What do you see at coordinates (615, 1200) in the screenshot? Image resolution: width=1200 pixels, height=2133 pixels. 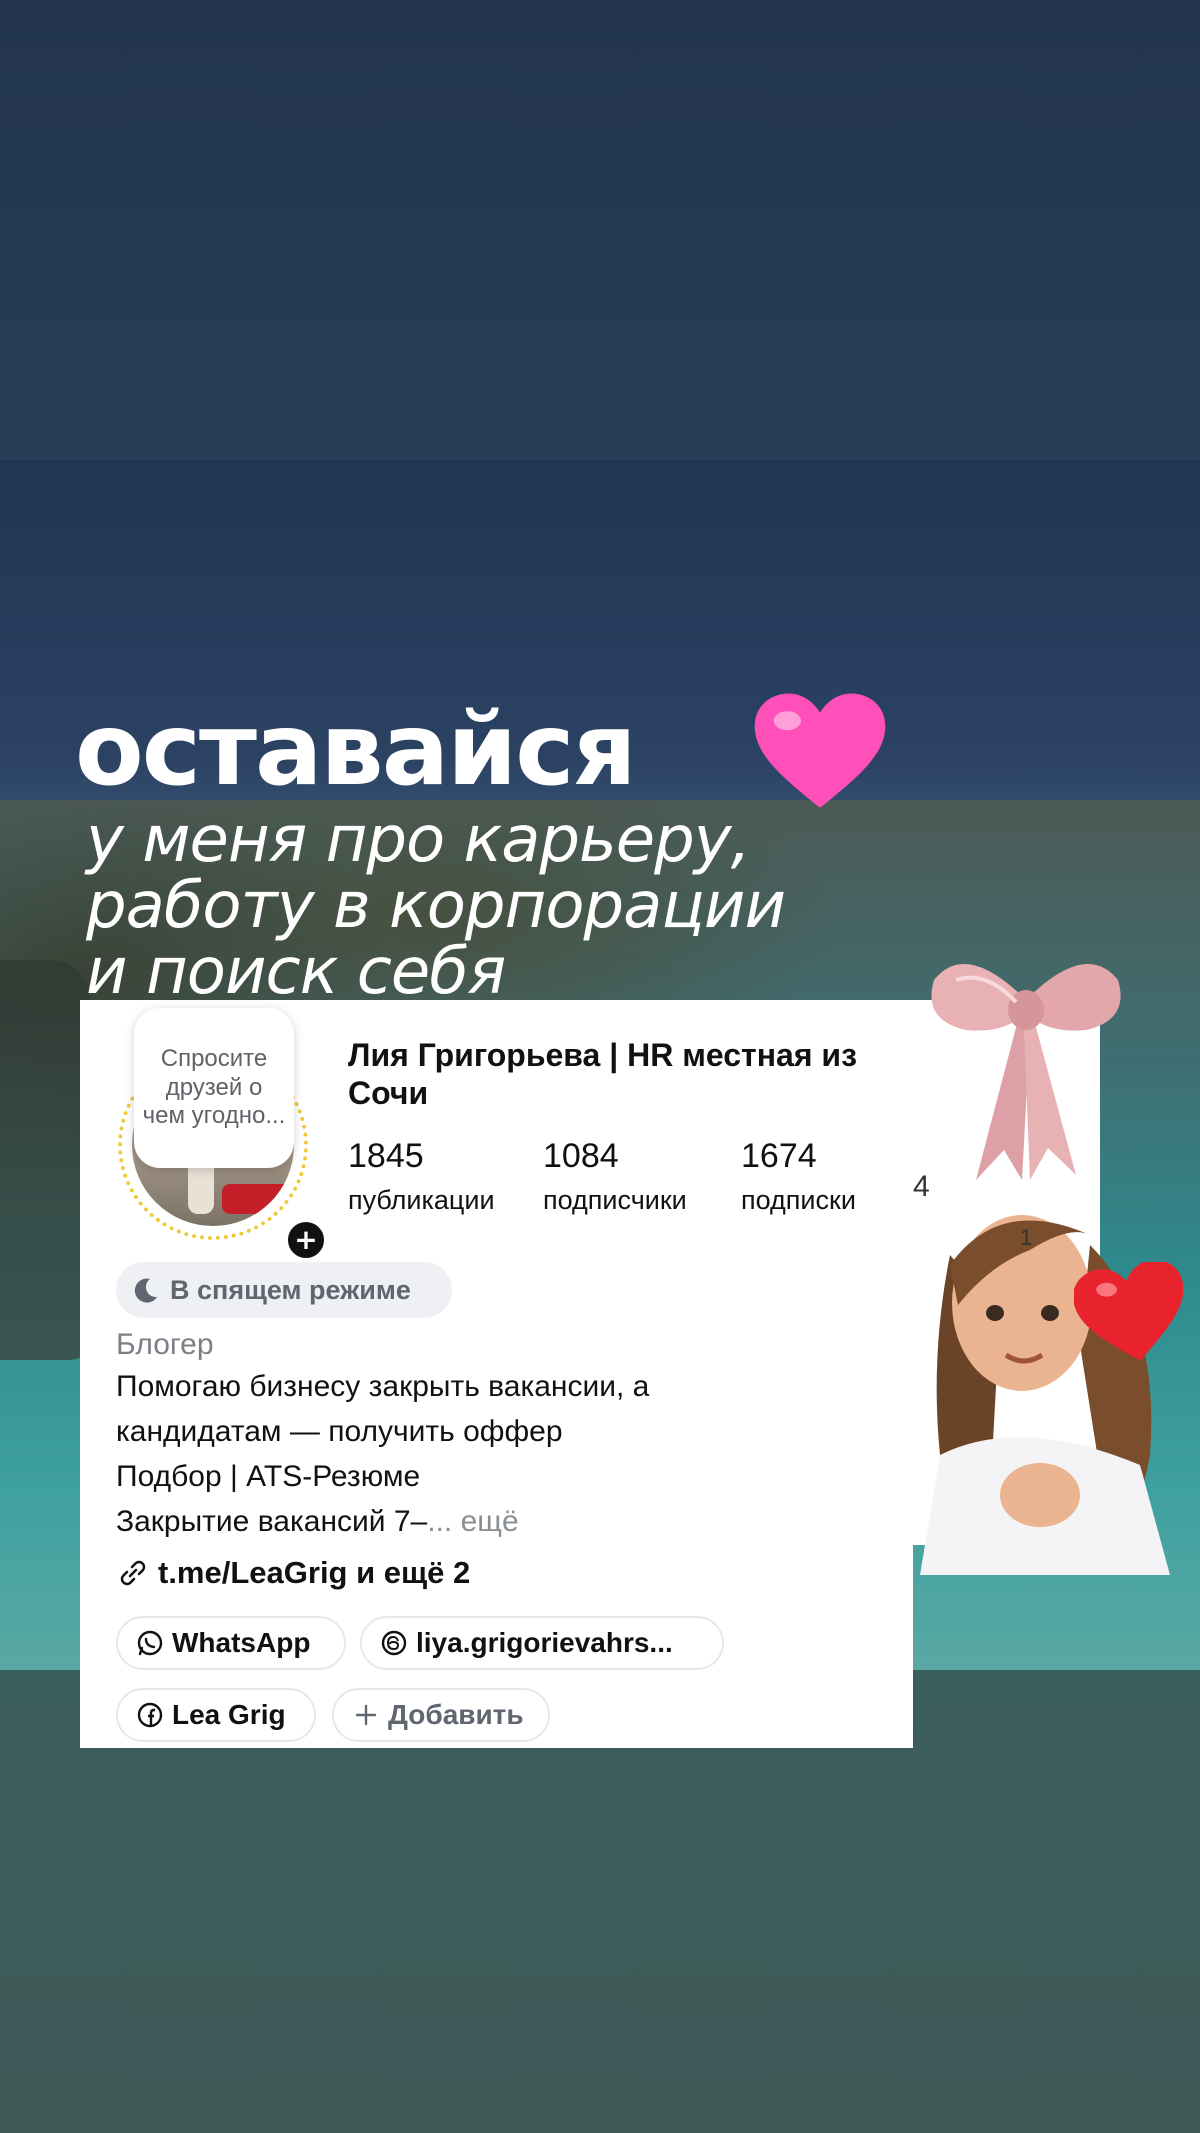 I see `stat-label: подписчики` at bounding box center [615, 1200].